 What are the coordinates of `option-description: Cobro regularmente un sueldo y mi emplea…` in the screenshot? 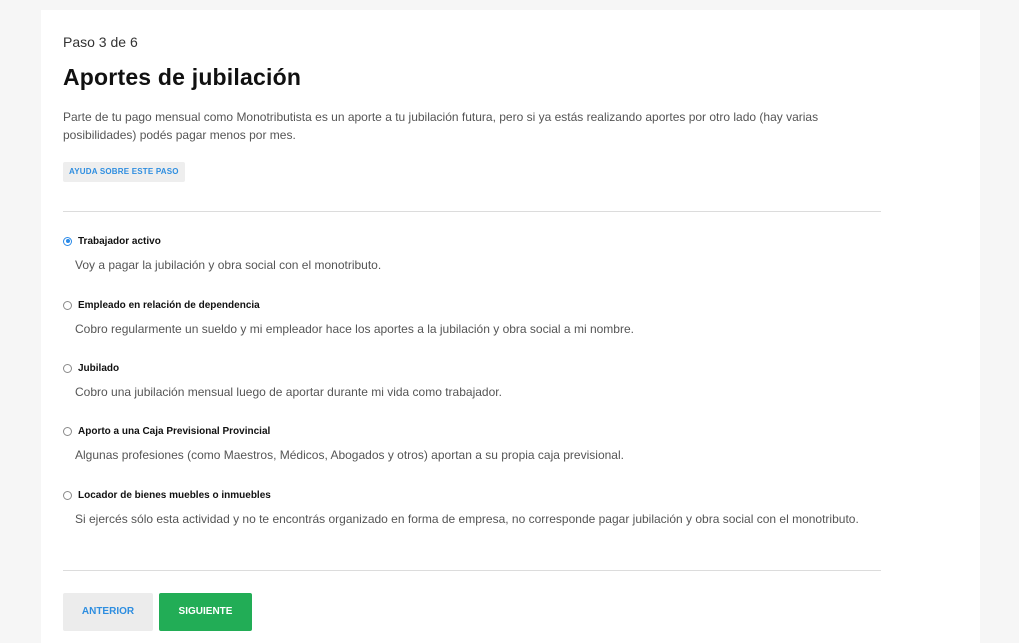 It's located at (354, 329).